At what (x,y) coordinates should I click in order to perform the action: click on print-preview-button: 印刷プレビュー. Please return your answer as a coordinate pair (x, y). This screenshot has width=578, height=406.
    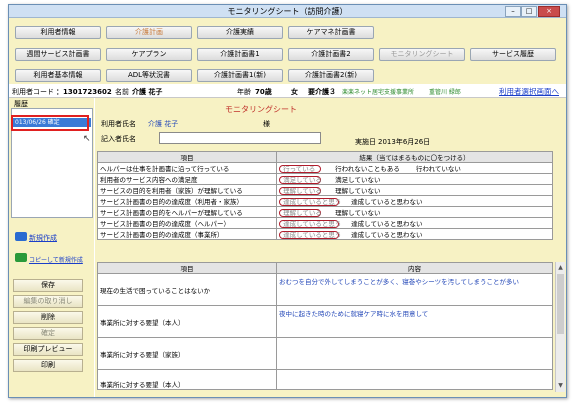
    Looking at the image, I should click on (48, 349).